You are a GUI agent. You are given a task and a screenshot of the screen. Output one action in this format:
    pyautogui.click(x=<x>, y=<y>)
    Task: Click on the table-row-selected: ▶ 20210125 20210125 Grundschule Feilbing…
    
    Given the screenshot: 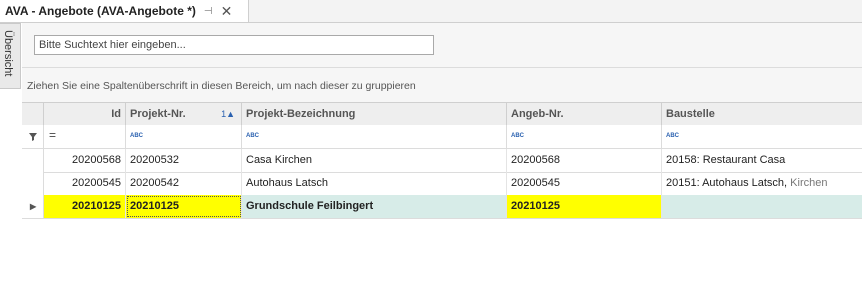 What is the action you would take?
    pyautogui.click(x=442, y=207)
    